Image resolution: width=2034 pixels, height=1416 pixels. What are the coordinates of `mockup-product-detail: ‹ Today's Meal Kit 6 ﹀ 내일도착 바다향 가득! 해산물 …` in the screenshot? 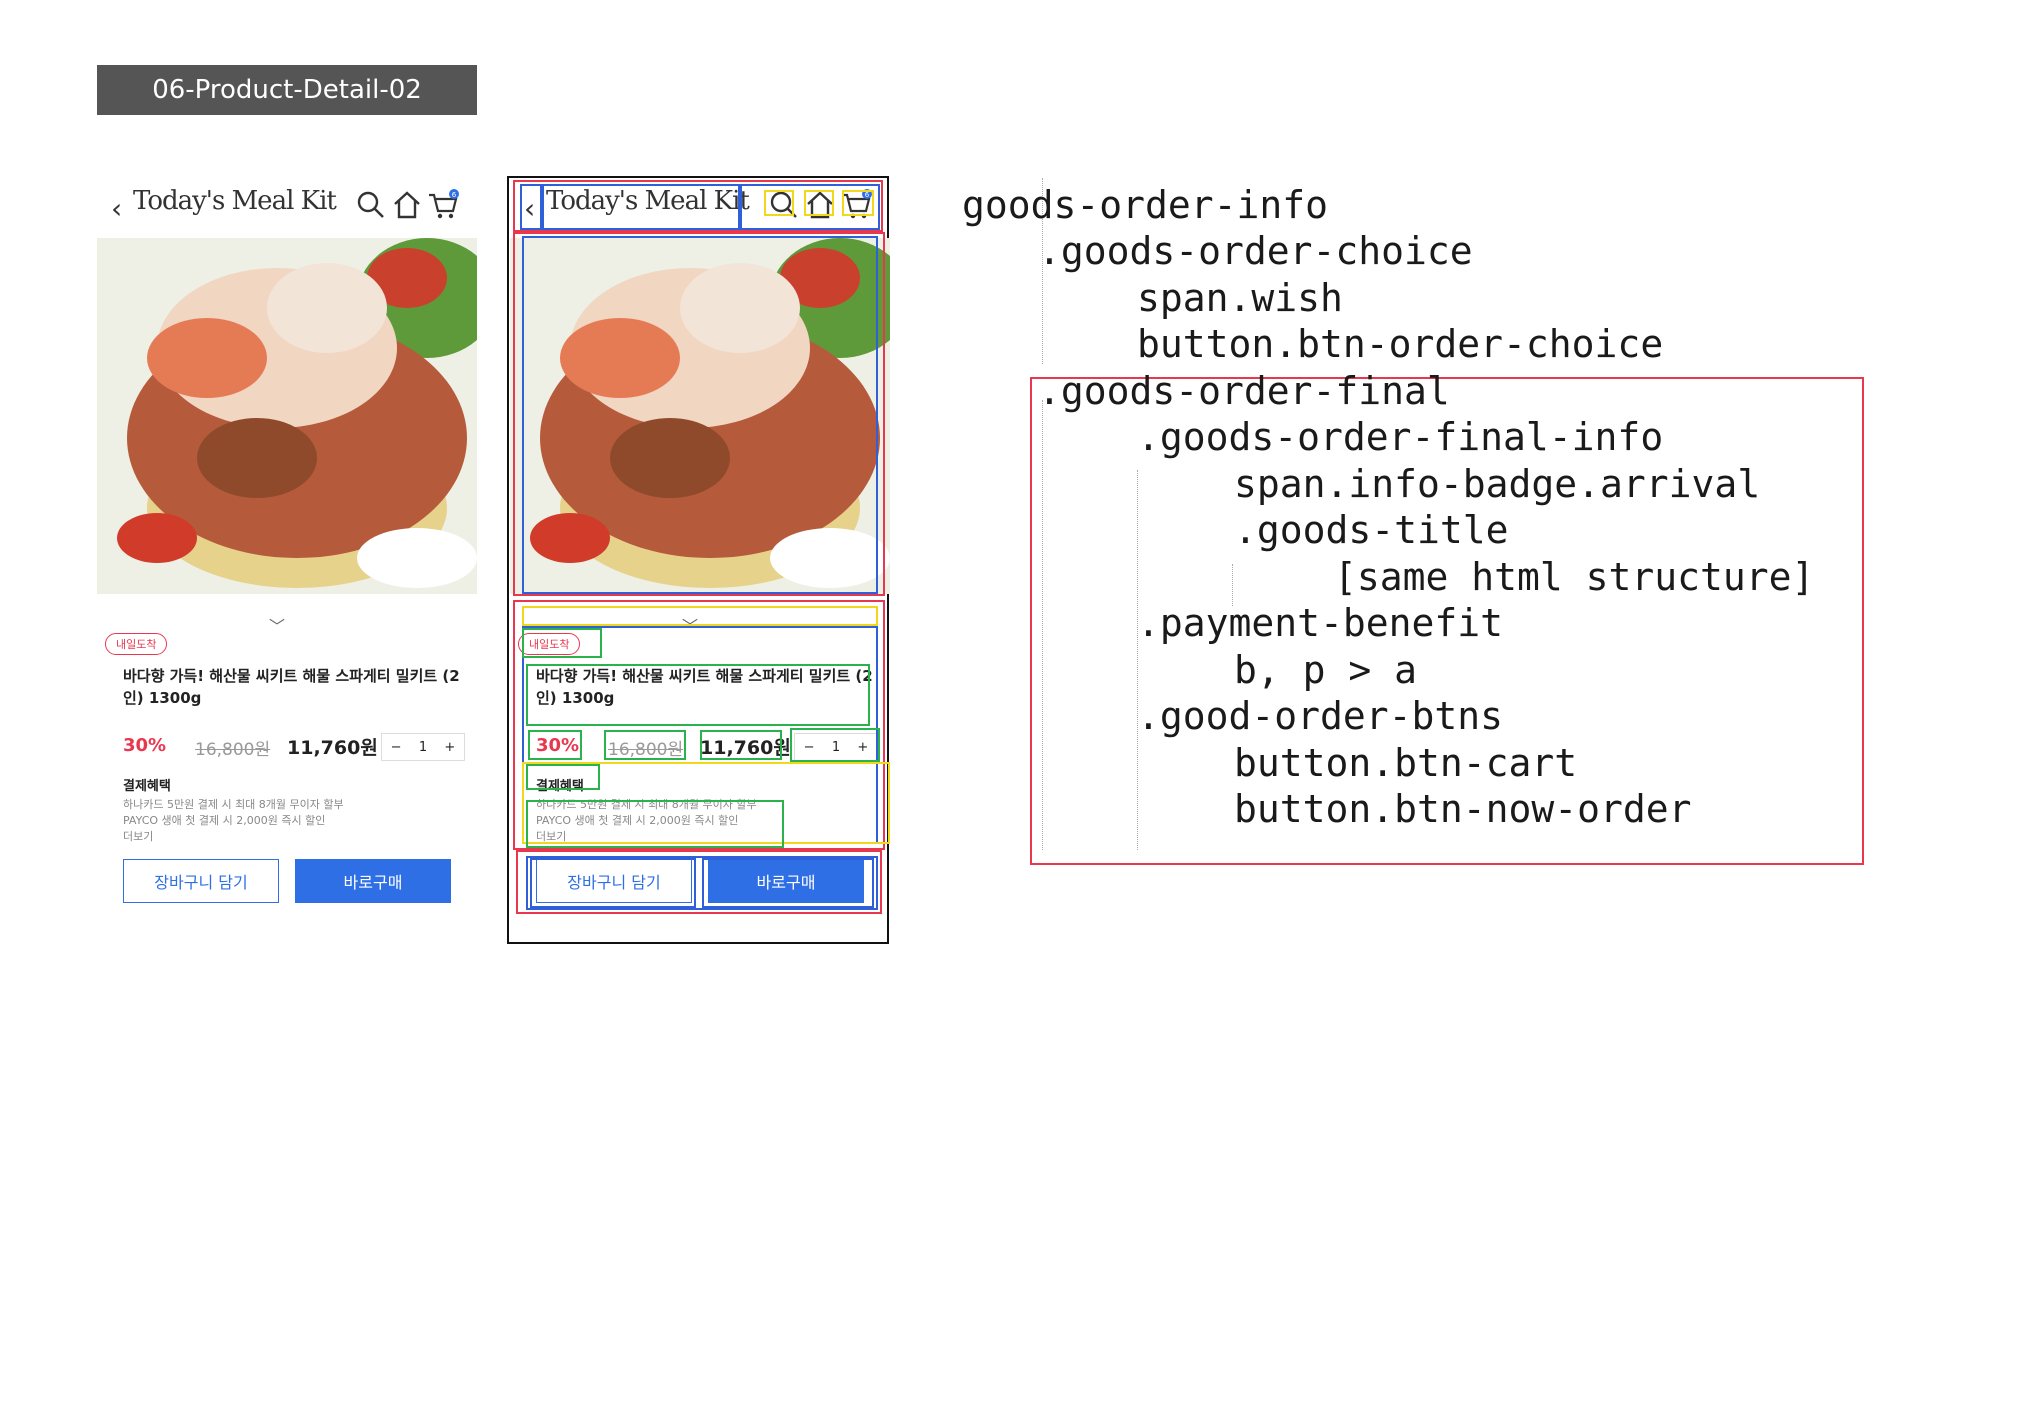 It's located at (287, 540).